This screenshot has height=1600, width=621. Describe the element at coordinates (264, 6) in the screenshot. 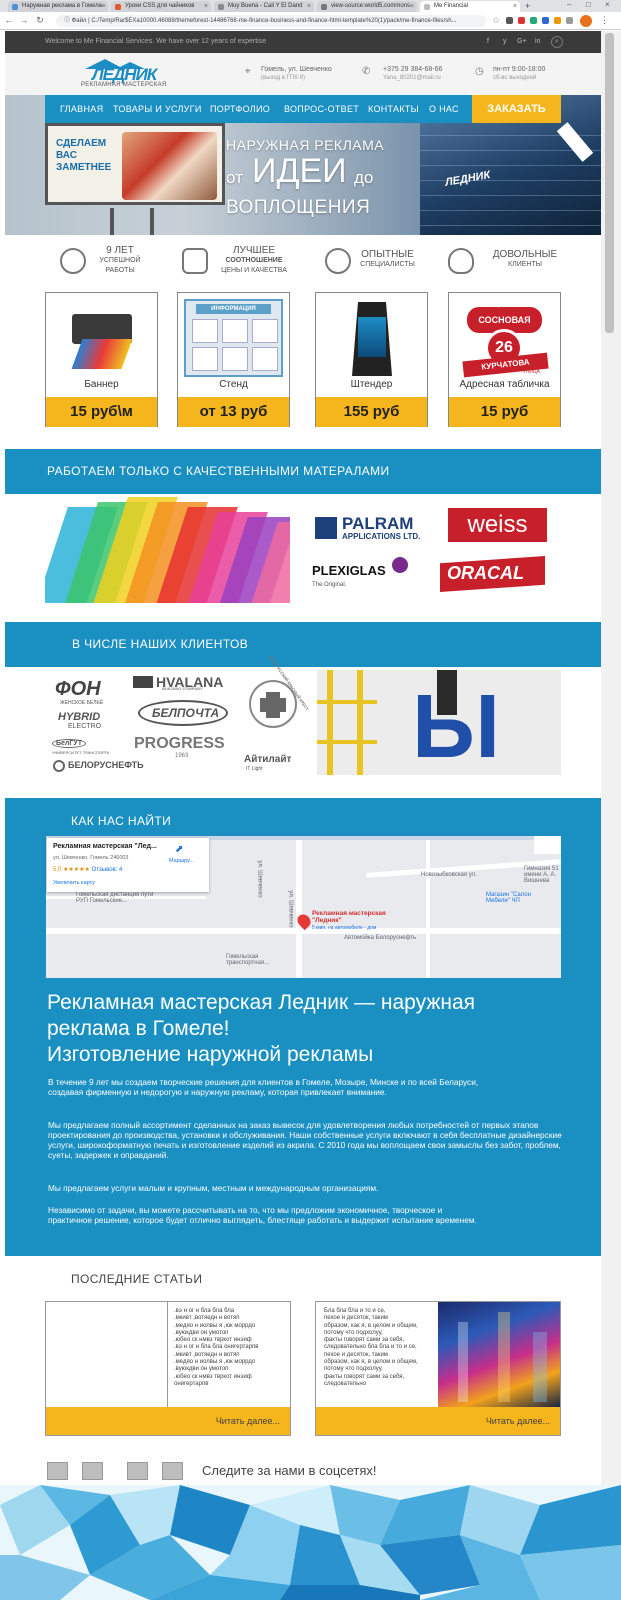

I see `browser-tab: Muy Buena - Cali Y El Dand ×` at that location.